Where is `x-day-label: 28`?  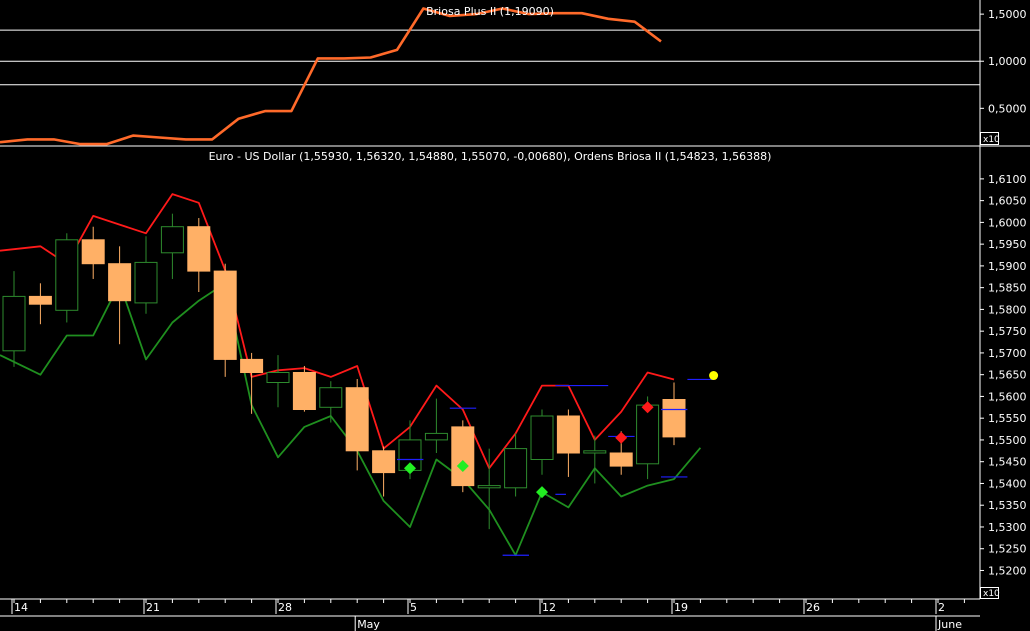
x-day-label: 28 is located at coordinates (285, 607).